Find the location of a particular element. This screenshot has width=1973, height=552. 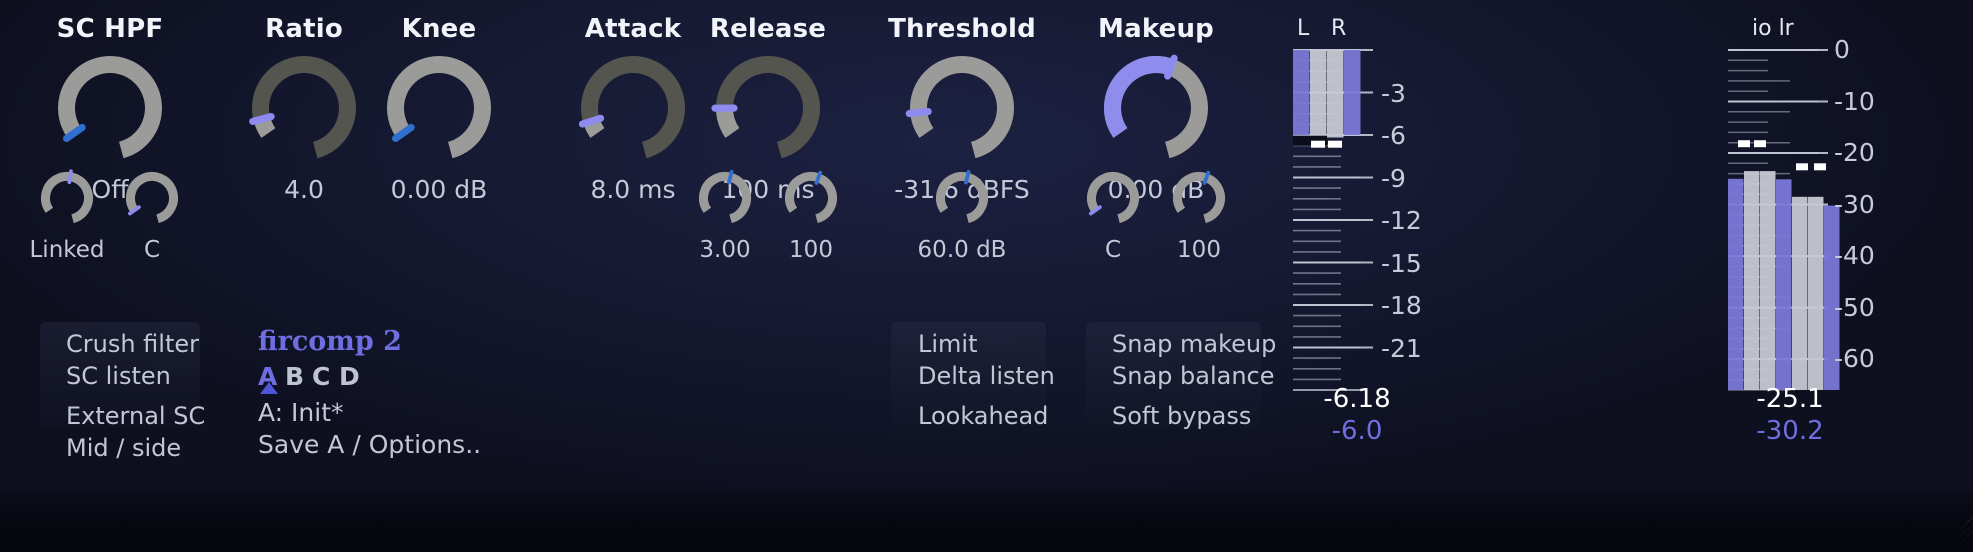

gain-reduction-meter: L R -6.18 -6.0 -3 -6 -9 -12 -15 -18 -21 is located at coordinates (1378, 230).